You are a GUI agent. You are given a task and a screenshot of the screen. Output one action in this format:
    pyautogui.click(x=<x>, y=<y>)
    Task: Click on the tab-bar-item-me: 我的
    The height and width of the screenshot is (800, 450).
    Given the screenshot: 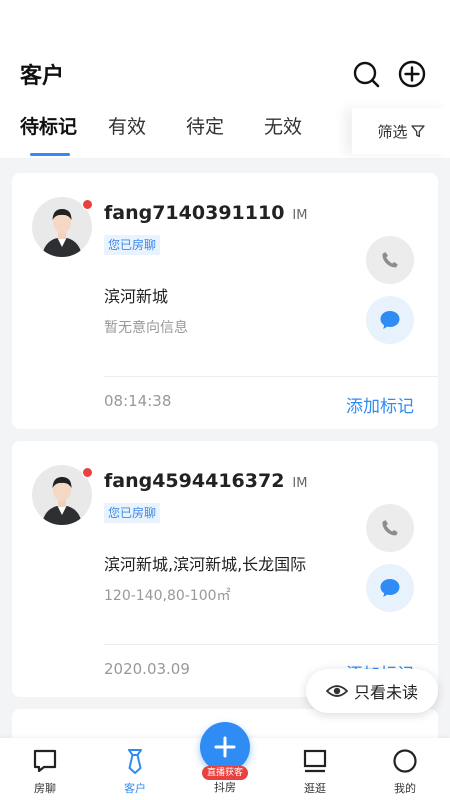 What is the action you would take?
    pyautogui.click(x=405, y=772)
    